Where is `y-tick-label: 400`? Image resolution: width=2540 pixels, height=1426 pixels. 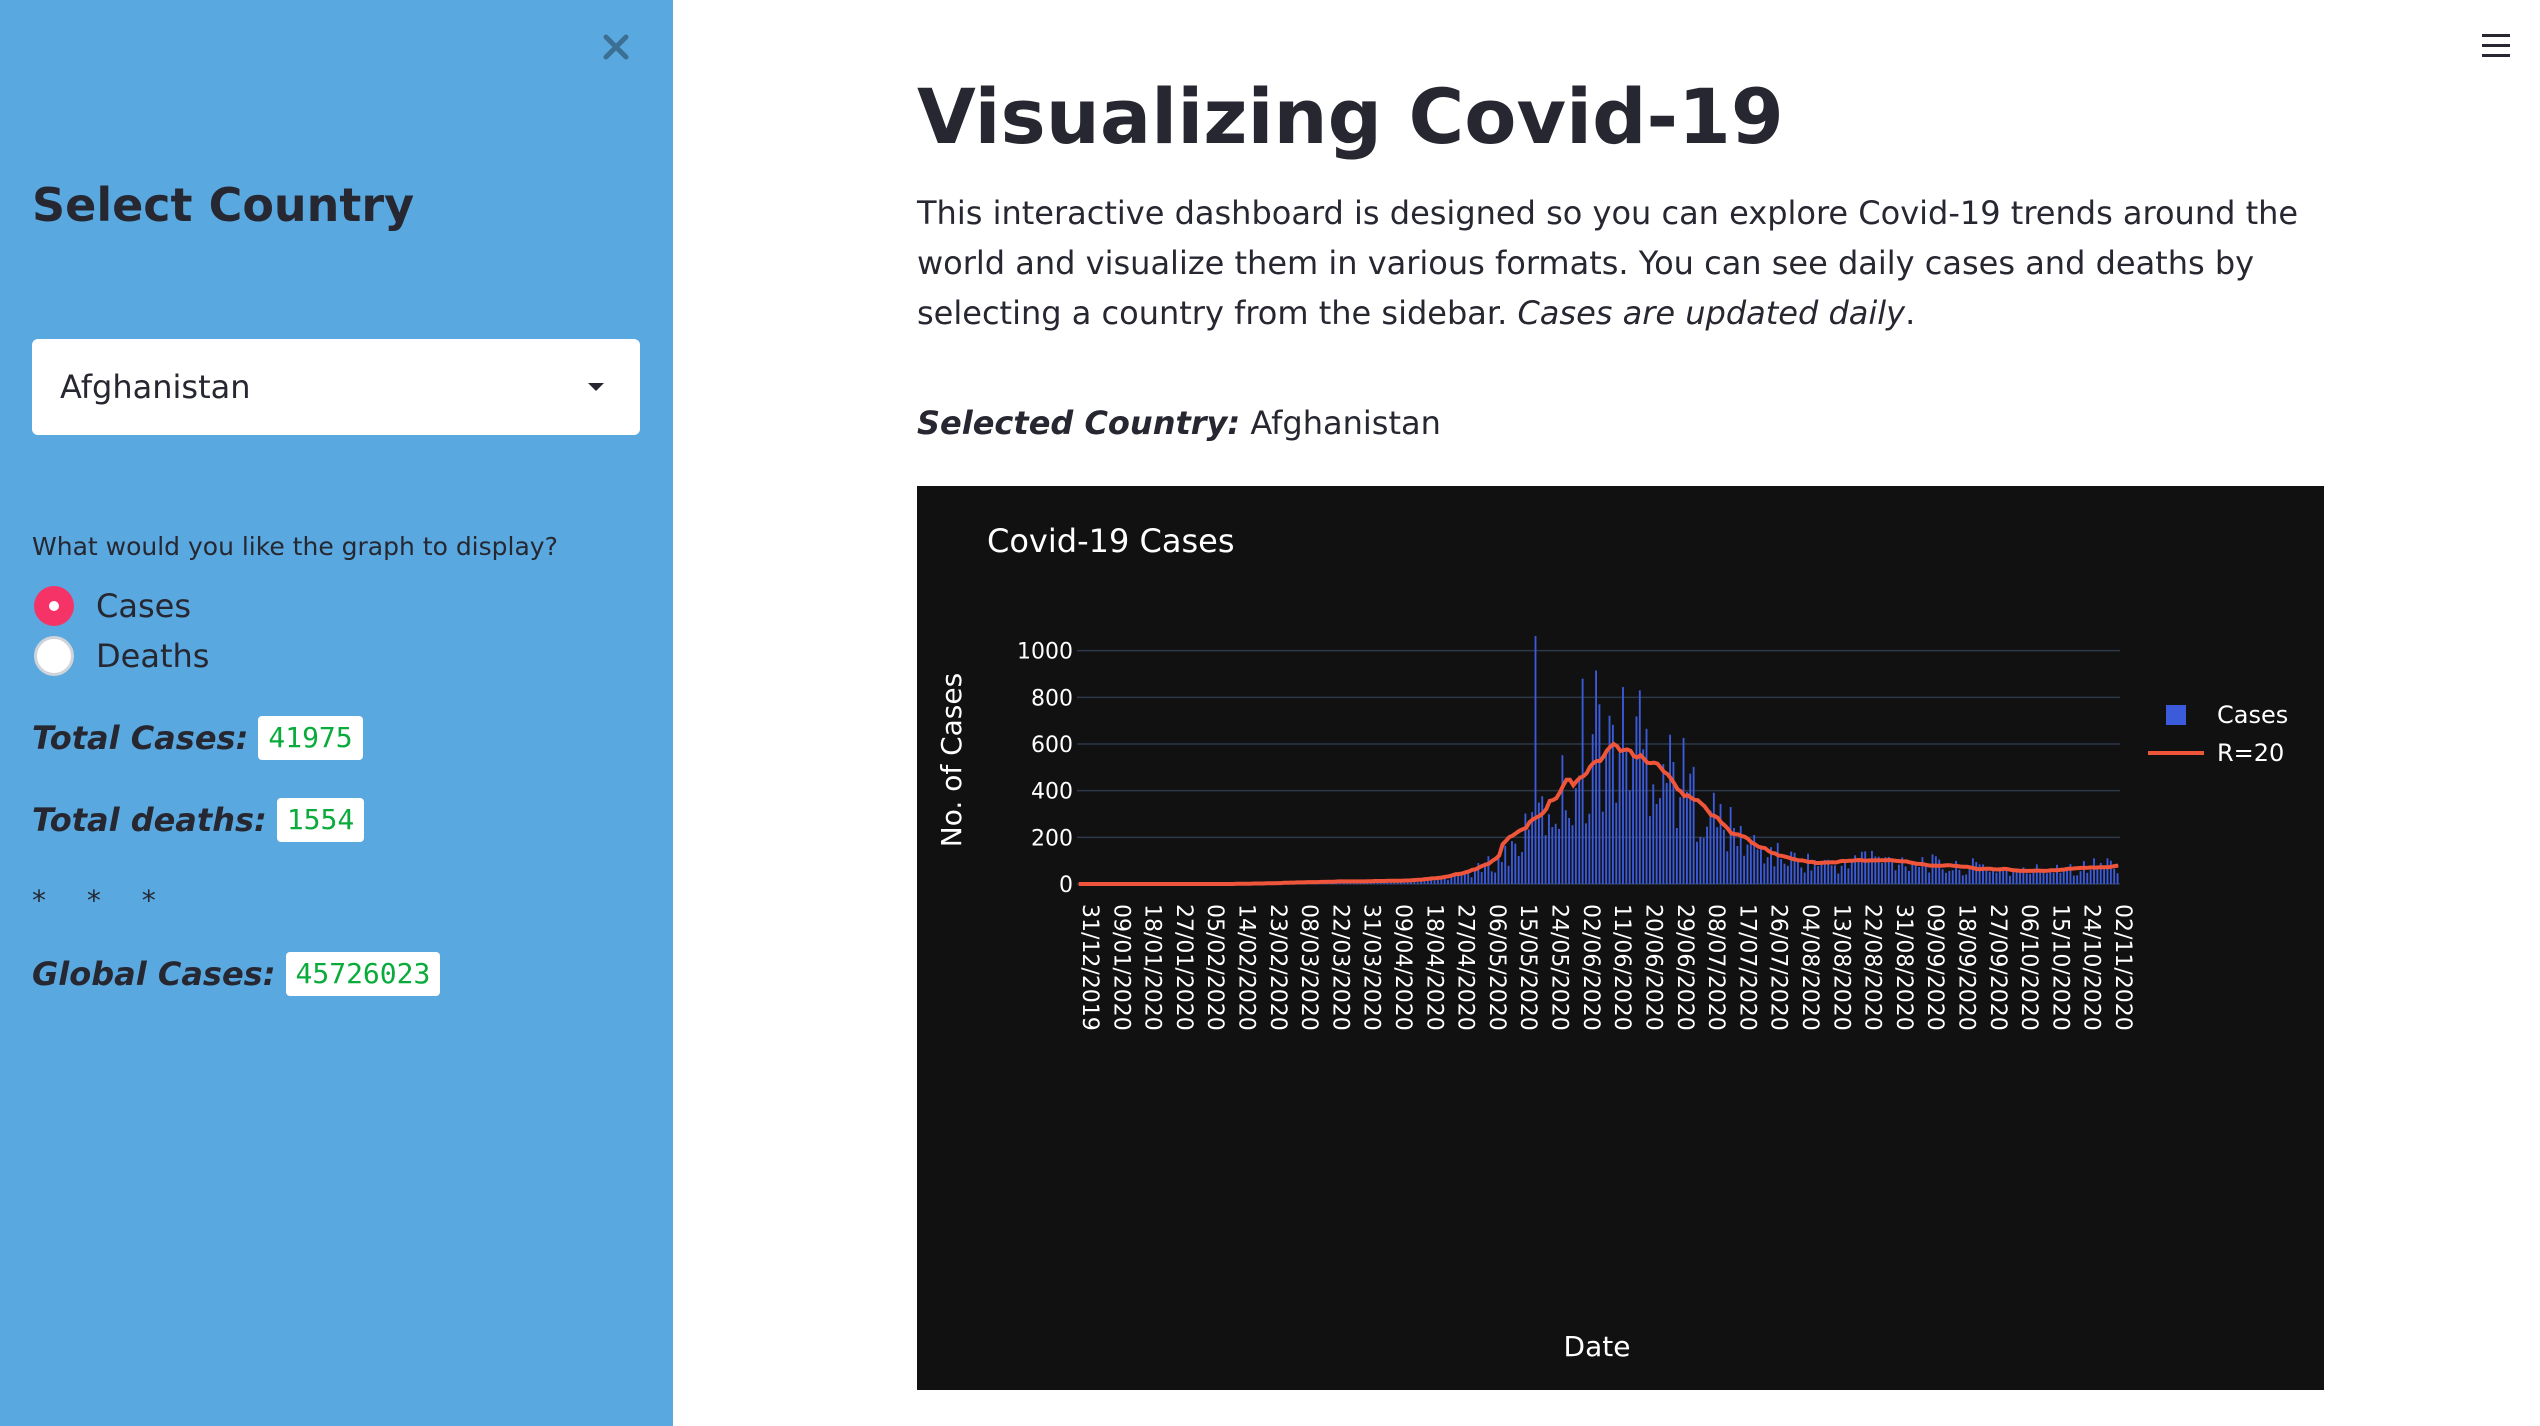 y-tick-label: 400 is located at coordinates (1052, 792).